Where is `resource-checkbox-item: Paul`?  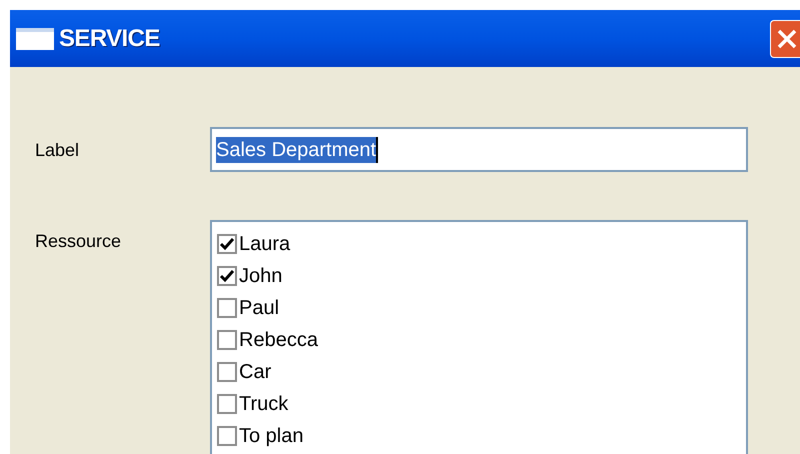 resource-checkbox-item: Paul is located at coordinates (481, 308).